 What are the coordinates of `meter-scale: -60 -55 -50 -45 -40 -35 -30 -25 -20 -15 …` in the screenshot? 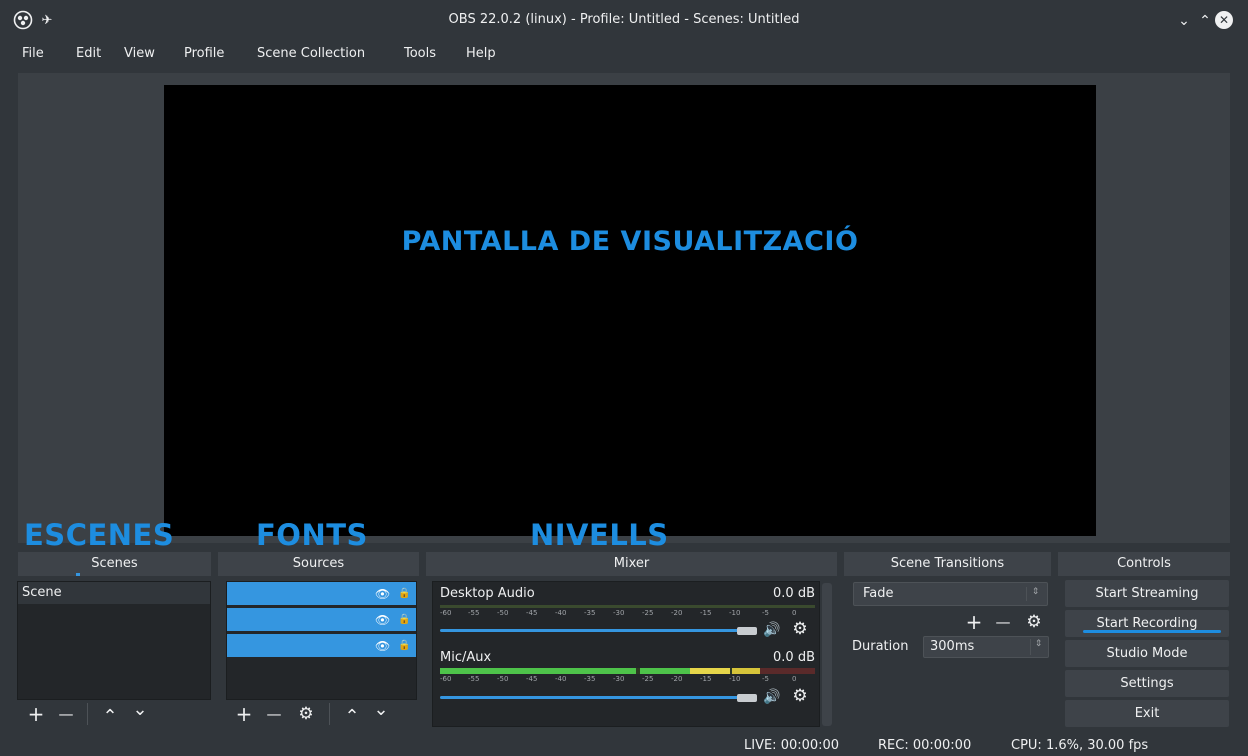 It's located at (627, 613).